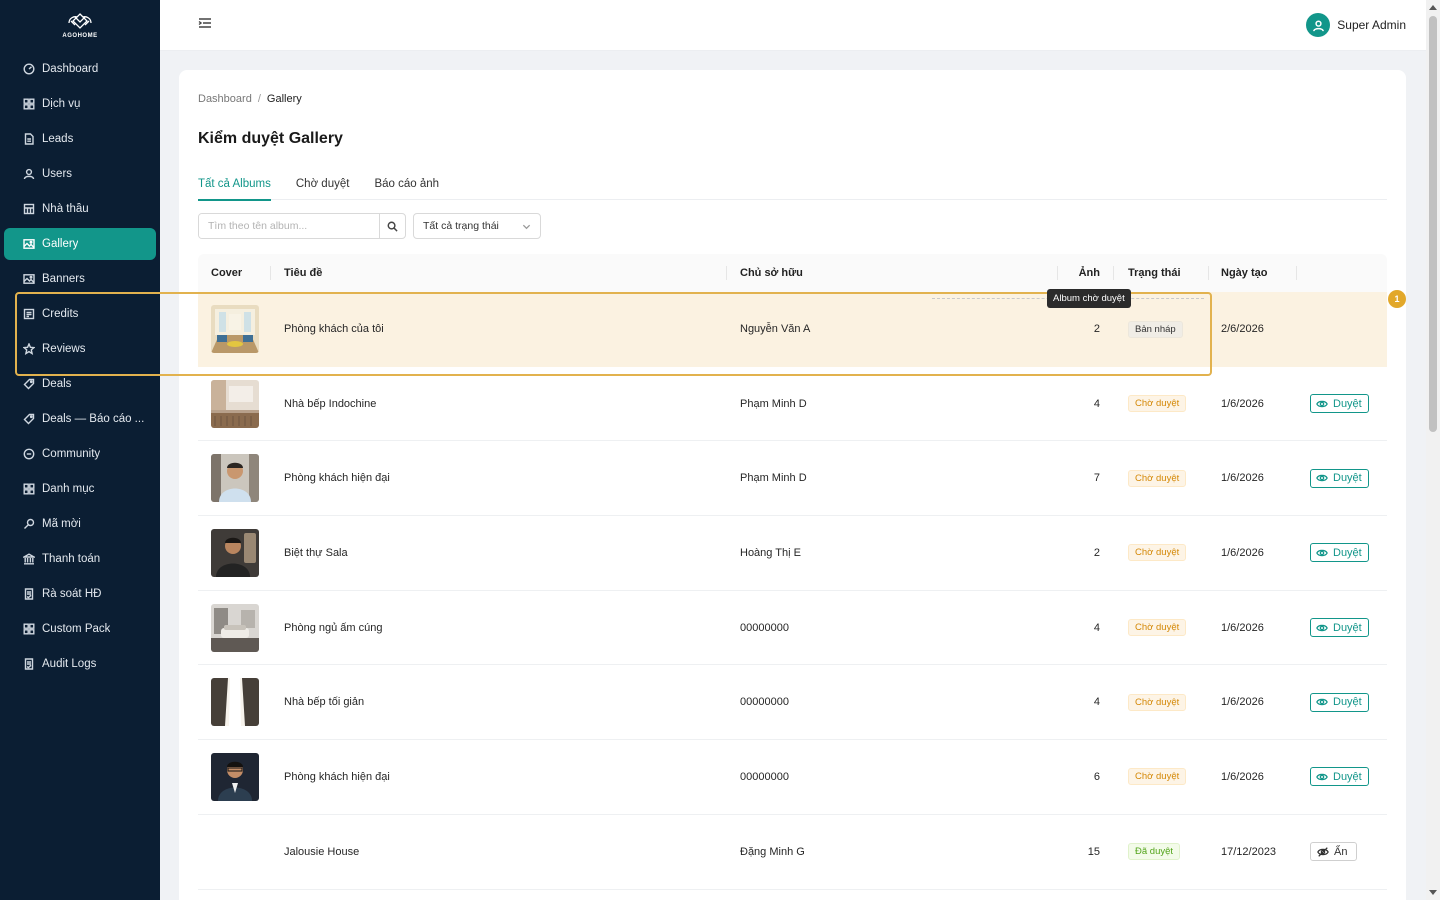  What do you see at coordinates (29, 454) in the screenshot?
I see `chat-icon` at bounding box center [29, 454].